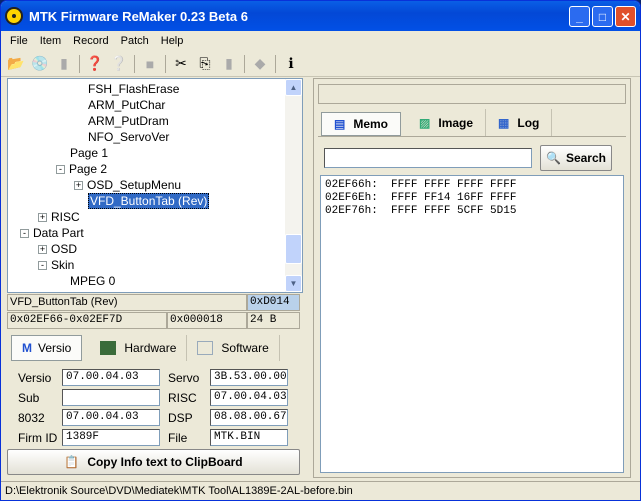 This screenshot has width=641, height=501. What do you see at coordinates (249, 397) in the screenshot?
I see `field-risc: 07.00.04.03` at bounding box center [249, 397].